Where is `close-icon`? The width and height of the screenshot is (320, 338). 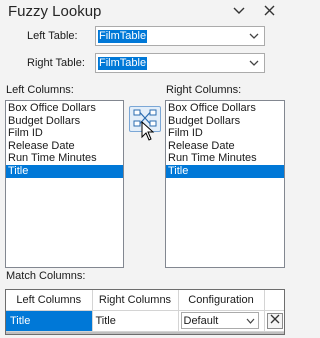
close-icon is located at coordinates (269, 12).